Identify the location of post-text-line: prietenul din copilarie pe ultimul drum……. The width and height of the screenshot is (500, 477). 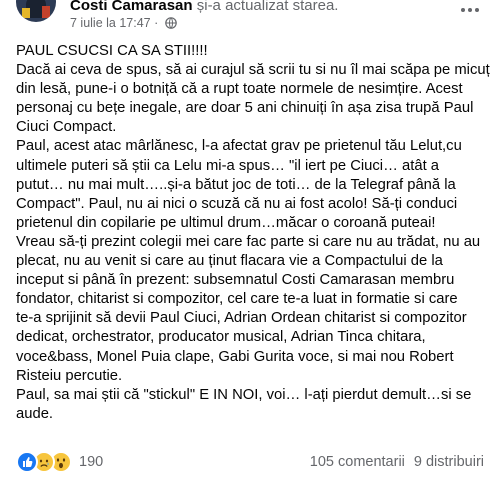
(226, 222).